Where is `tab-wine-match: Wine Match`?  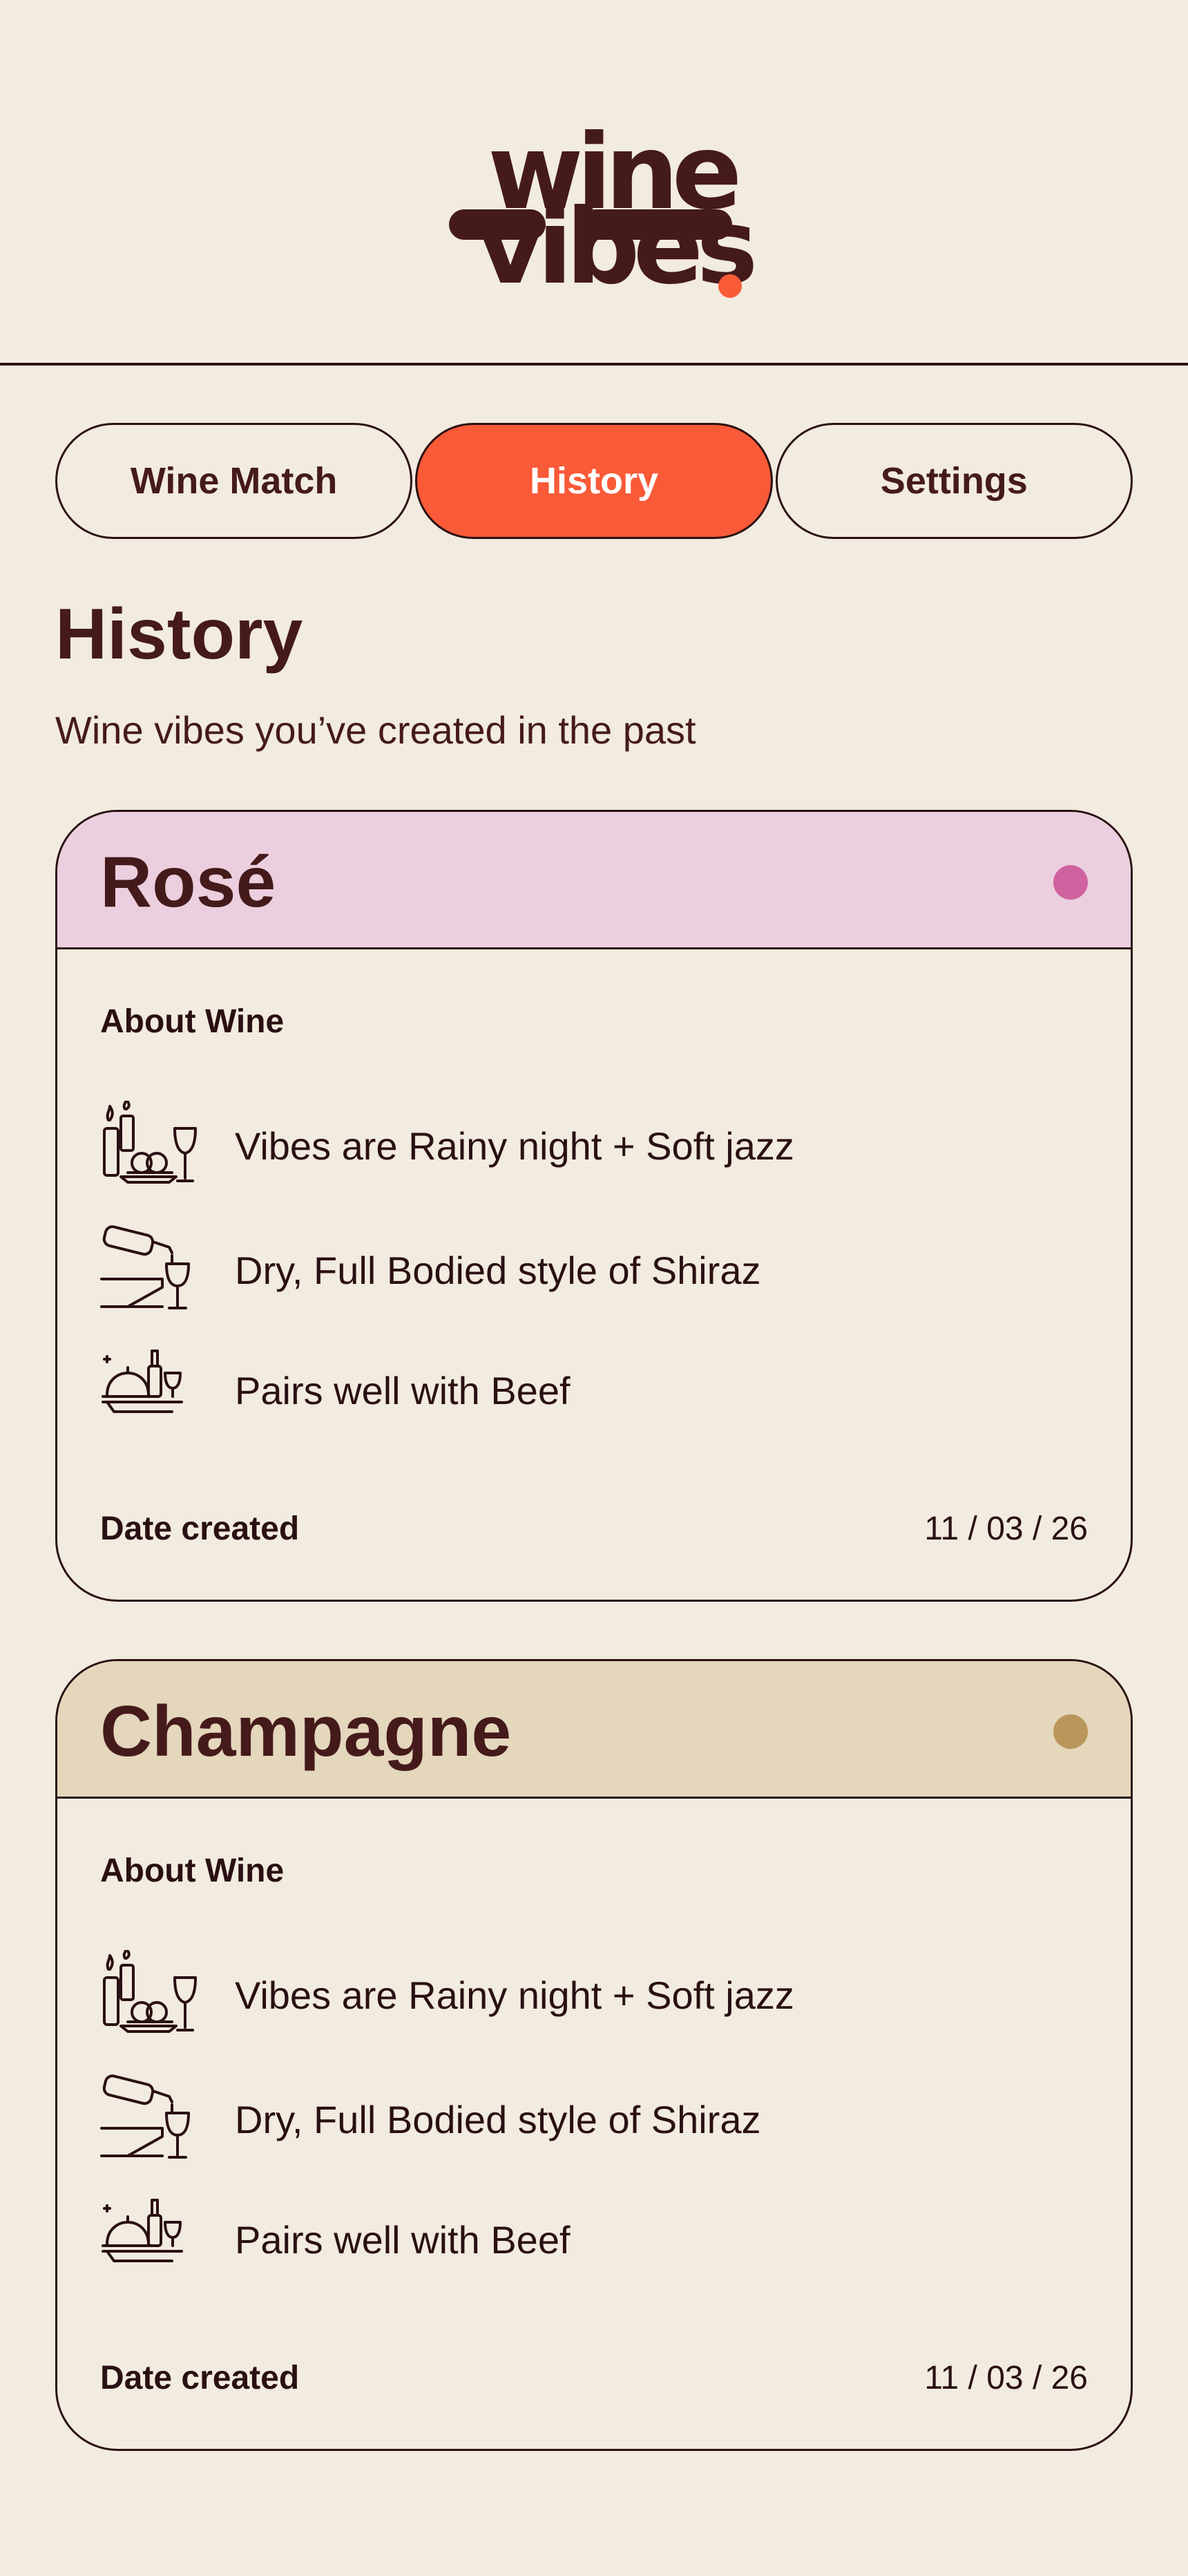 tab-wine-match: Wine Match is located at coordinates (234, 481).